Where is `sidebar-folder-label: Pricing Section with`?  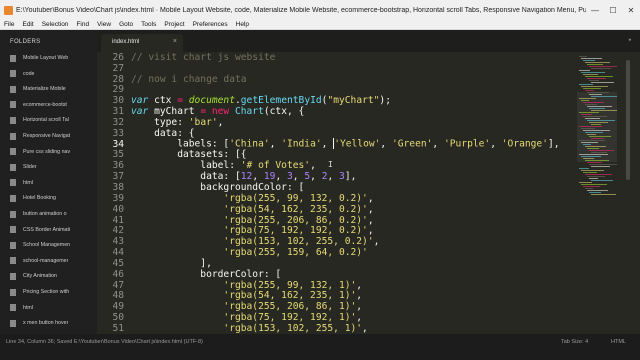
sidebar-folder-label: Pricing Section with is located at coordinates (46, 292).